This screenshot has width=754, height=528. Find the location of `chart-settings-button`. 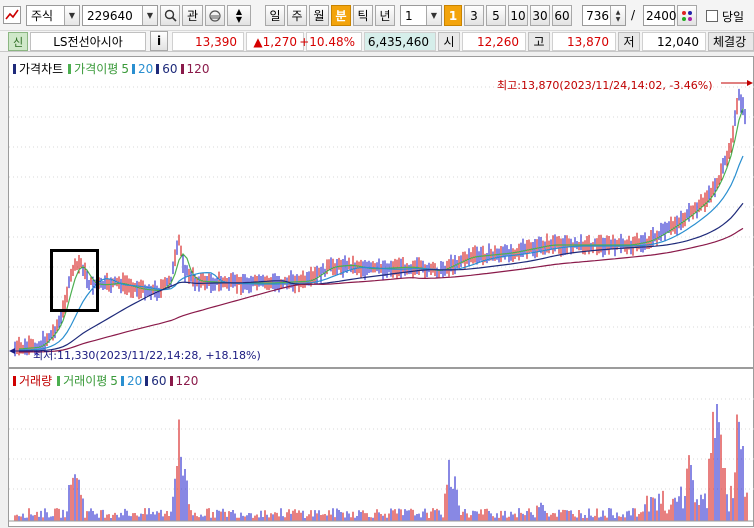

chart-settings-button is located at coordinates (687, 15).